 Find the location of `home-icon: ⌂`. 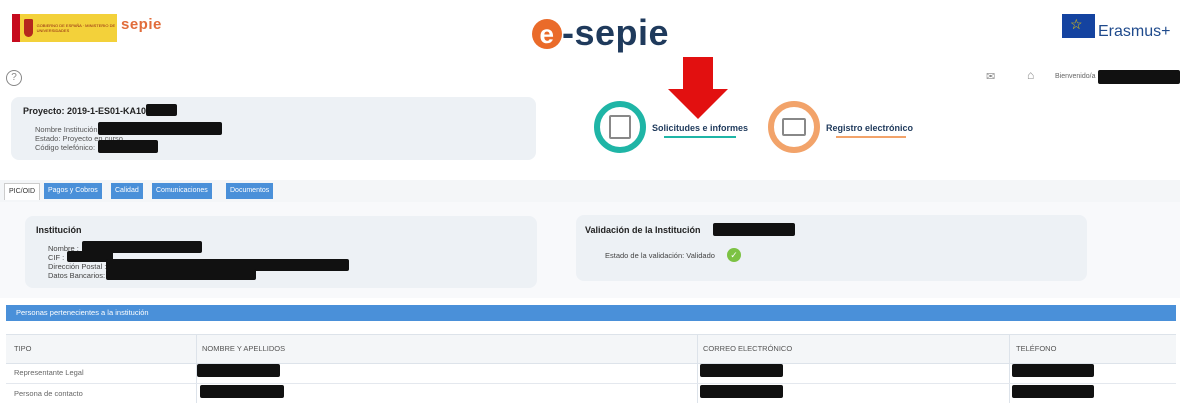

home-icon: ⌂ is located at coordinates (1030, 75).